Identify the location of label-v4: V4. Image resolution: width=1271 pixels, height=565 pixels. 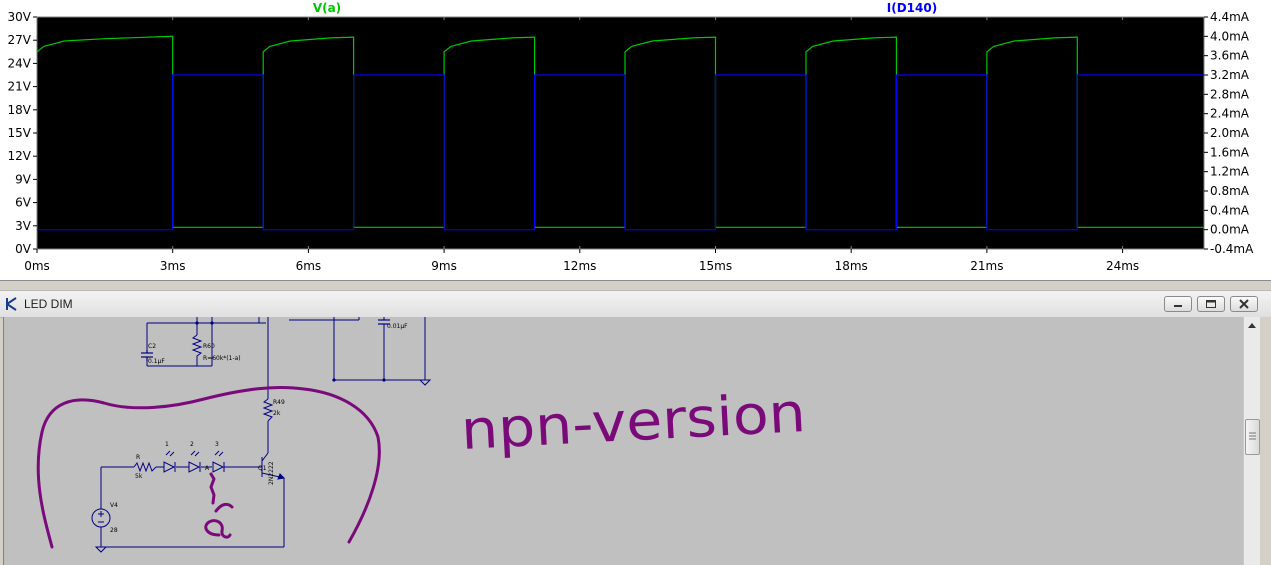
(114, 505).